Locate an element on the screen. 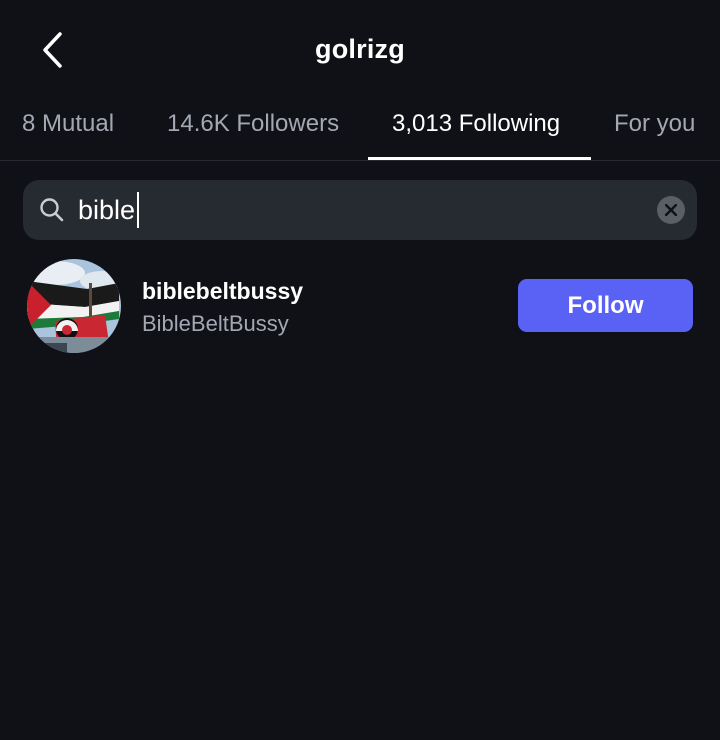  clear-search-button is located at coordinates (671, 210).